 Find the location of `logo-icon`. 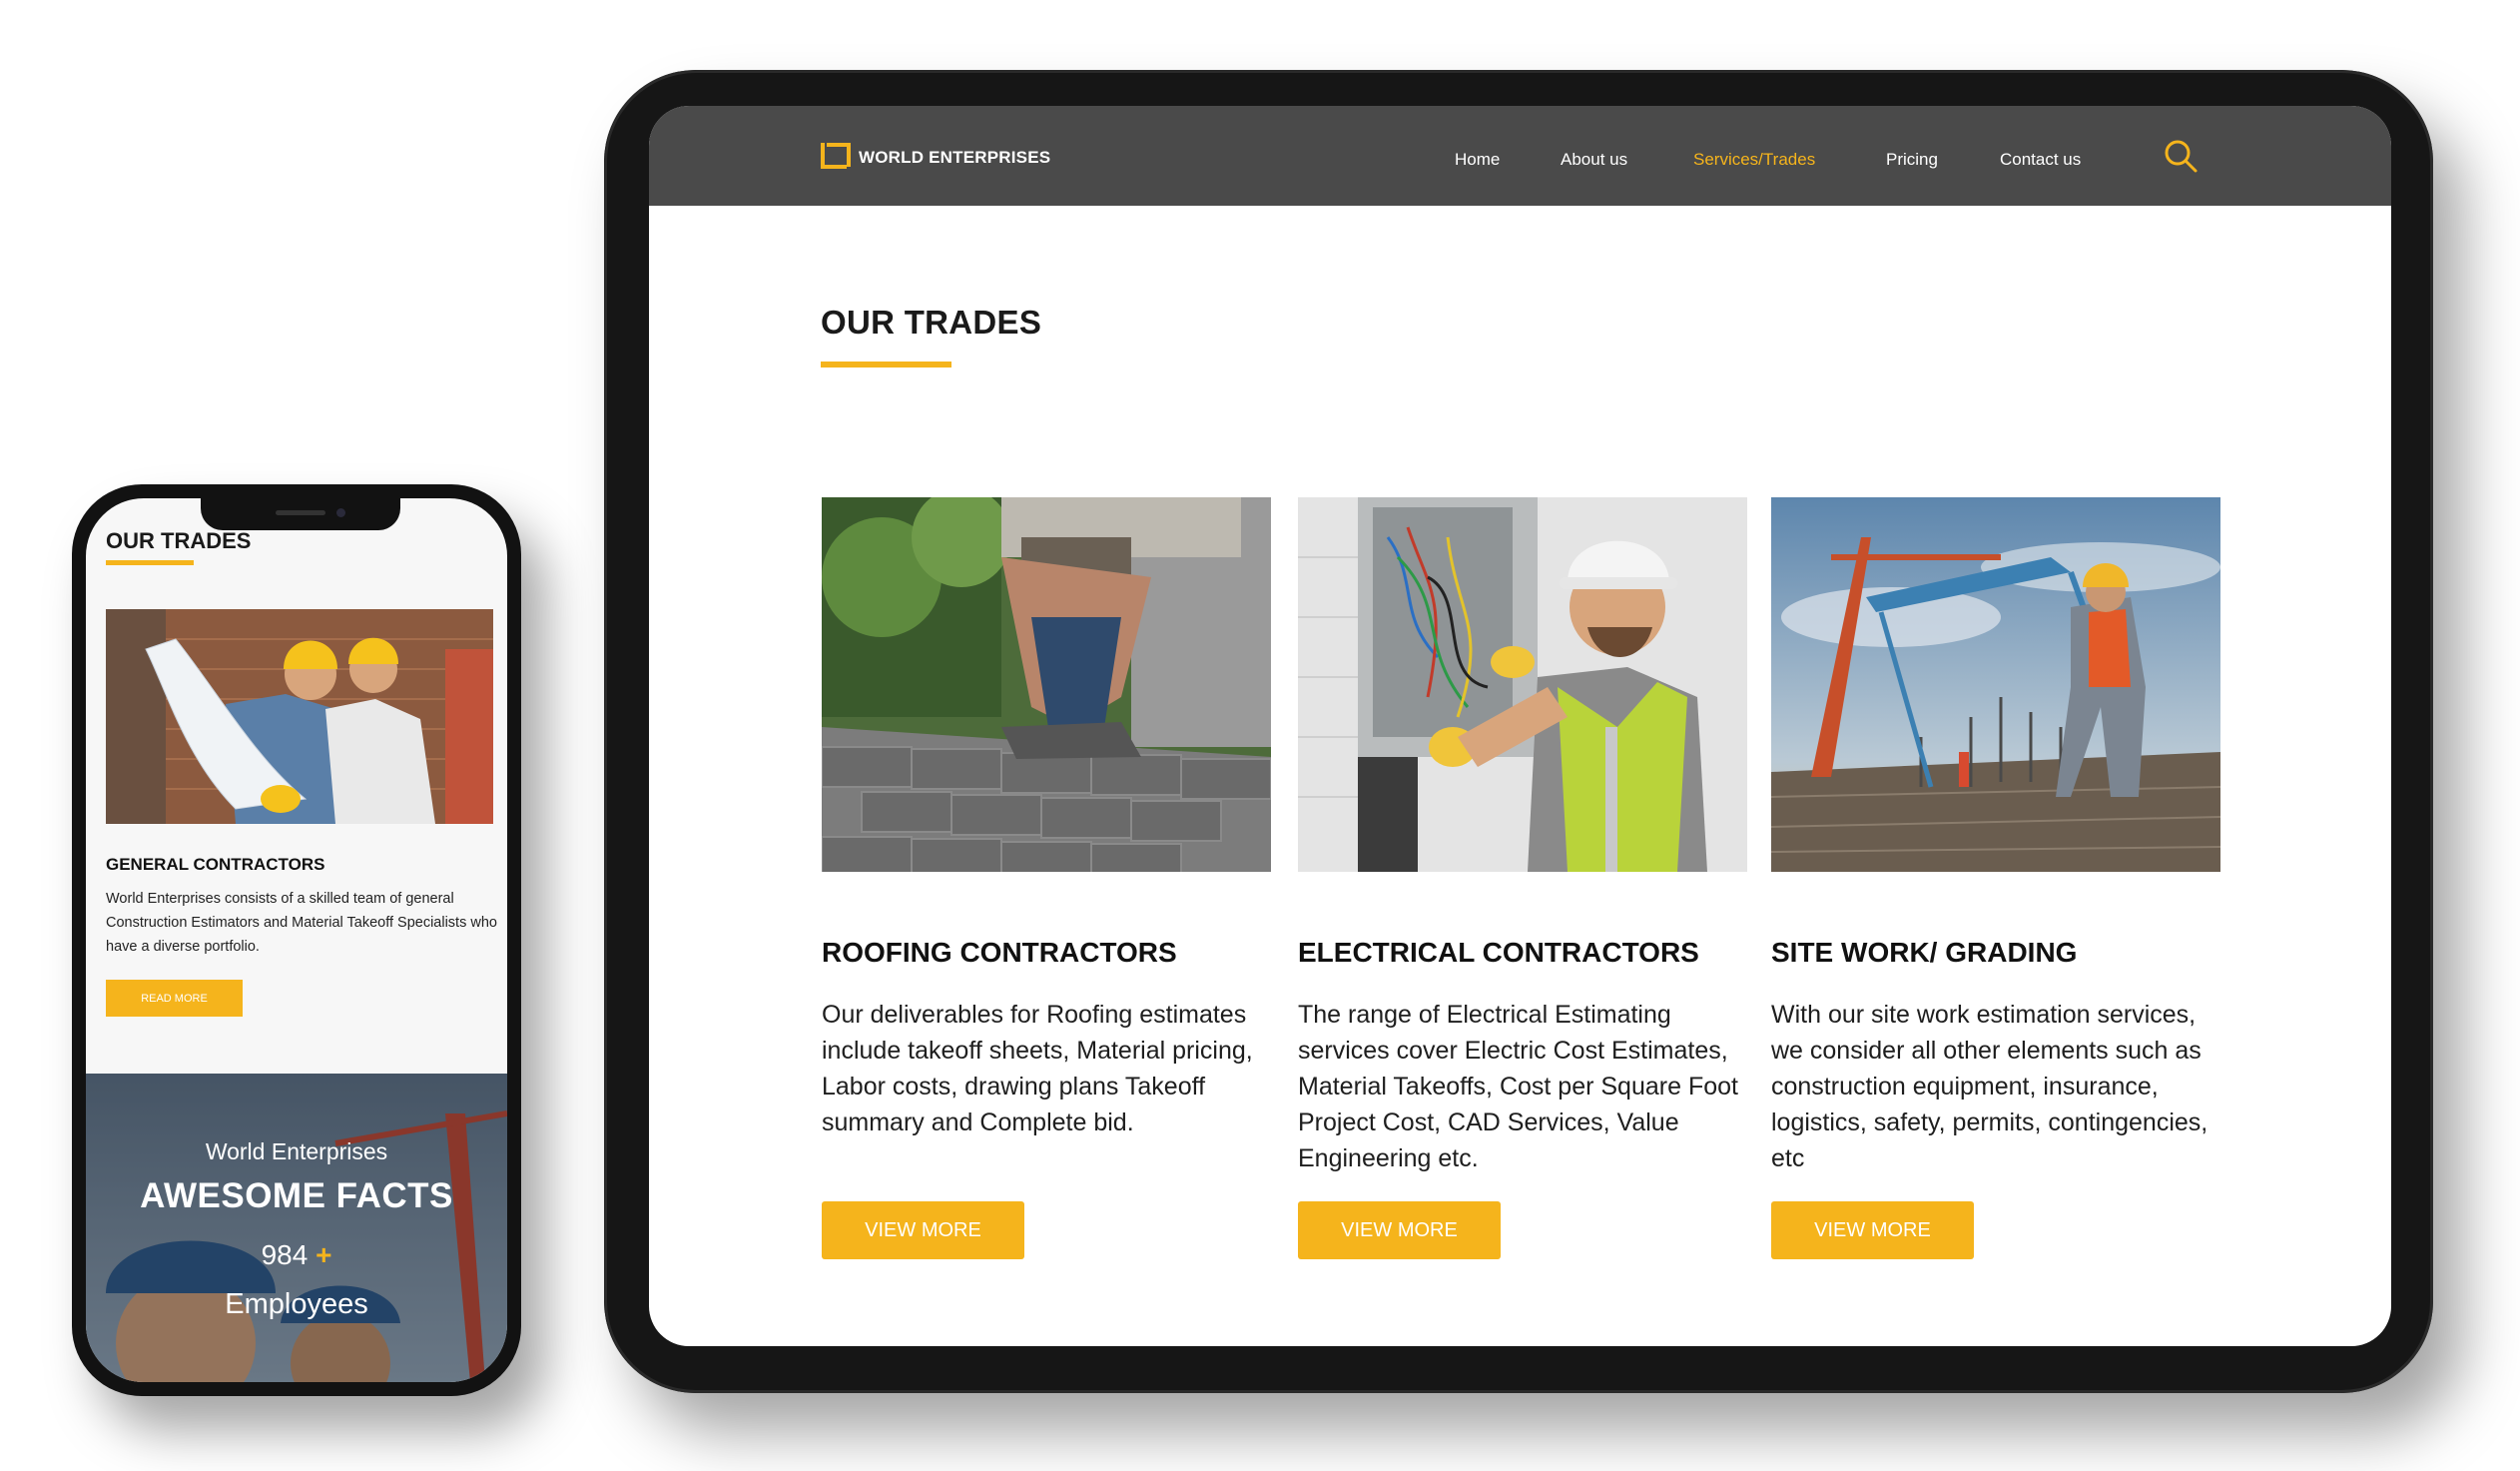

logo-icon is located at coordinates (836, 158).